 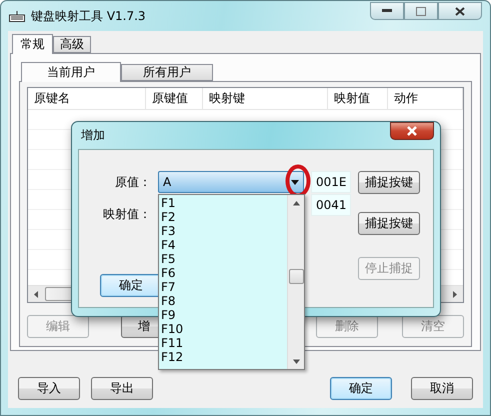 I want to click on scroll-left-icon, so click(x=36, y=294).